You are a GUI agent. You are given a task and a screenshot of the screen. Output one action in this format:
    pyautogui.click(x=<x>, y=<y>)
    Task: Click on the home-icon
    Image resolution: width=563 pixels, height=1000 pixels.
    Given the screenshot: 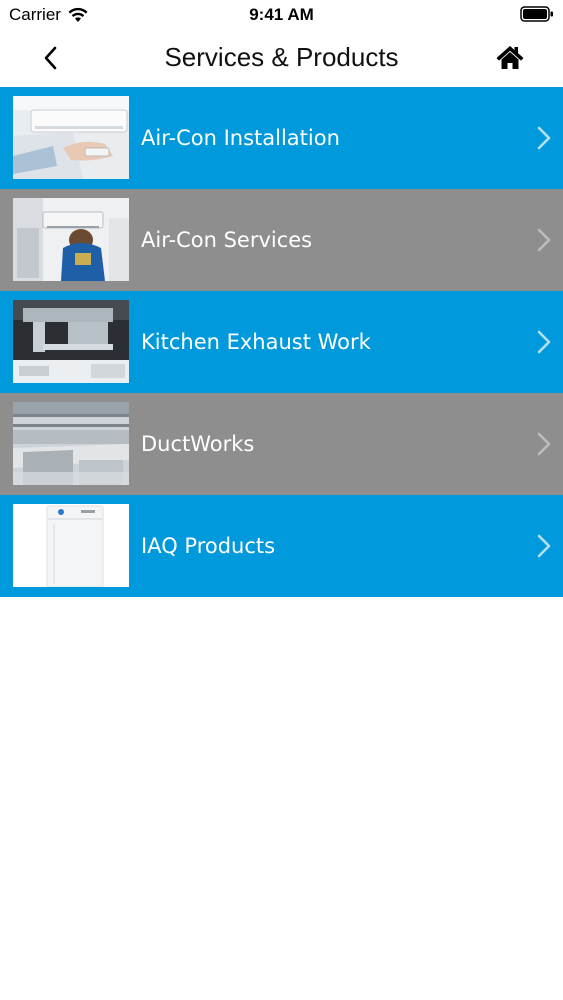 What is the action you would take?
    pyautogui.click(x=510, y=57)
    